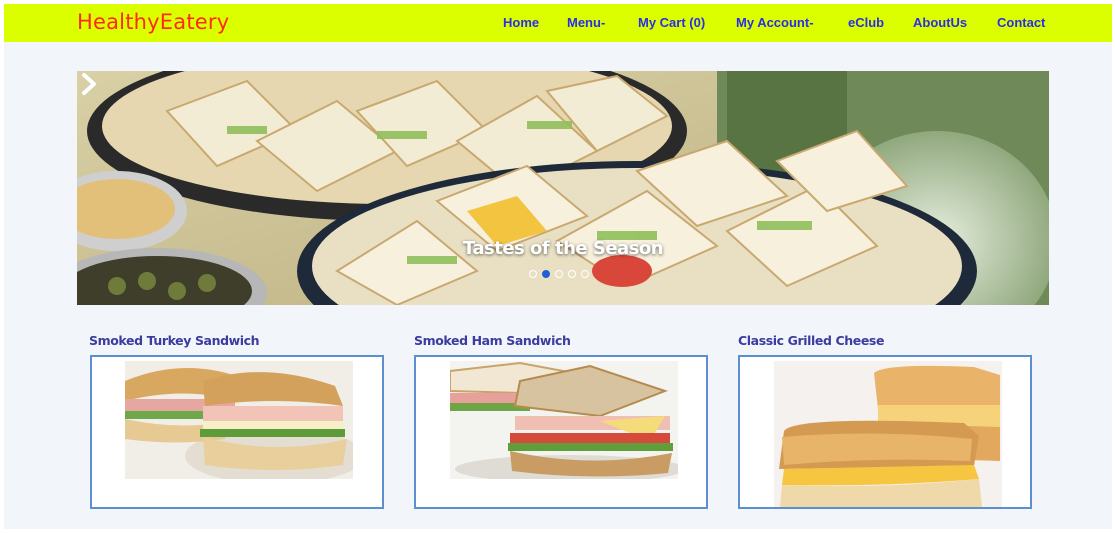 Image resolution: width=1115 pixels, height=533 pixels. I want to click on nav-menu-dropdown: Menu-, so click(586, 22).